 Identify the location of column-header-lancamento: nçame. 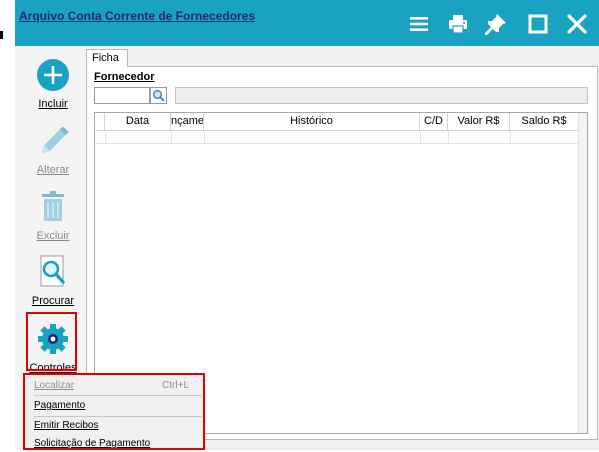
(187, 121).